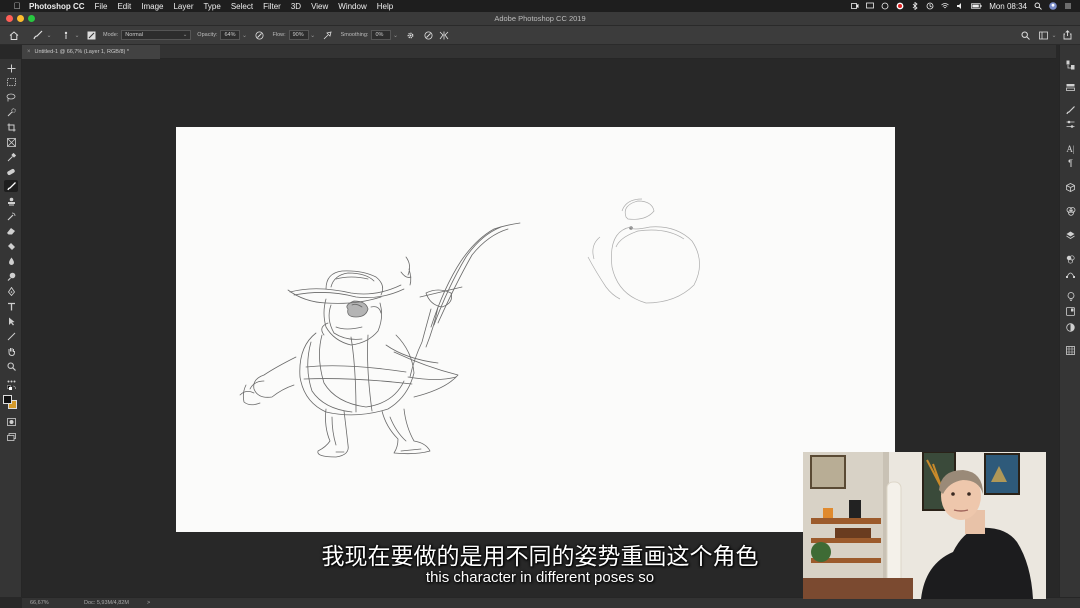 This screenshot has width=1080, height=608. Describe the element at coordinates (156, 35) in the screenshot. I see `mode-select: Normal ⌄` at that location.